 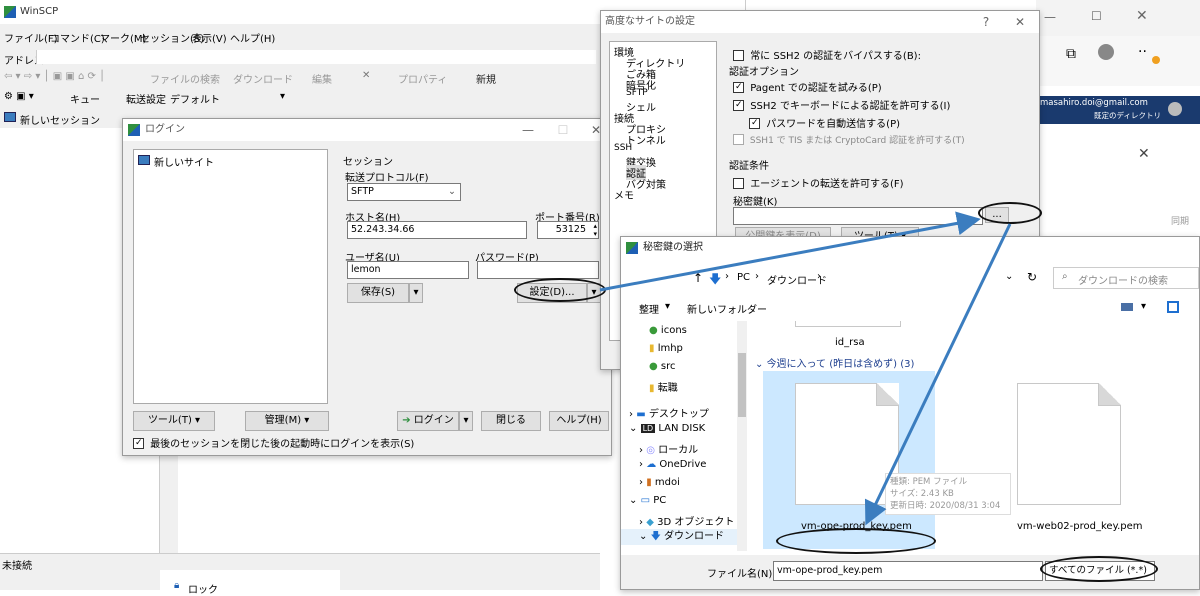 I want to click on arrow-settings-to-browse, so click(x=790, y=251).